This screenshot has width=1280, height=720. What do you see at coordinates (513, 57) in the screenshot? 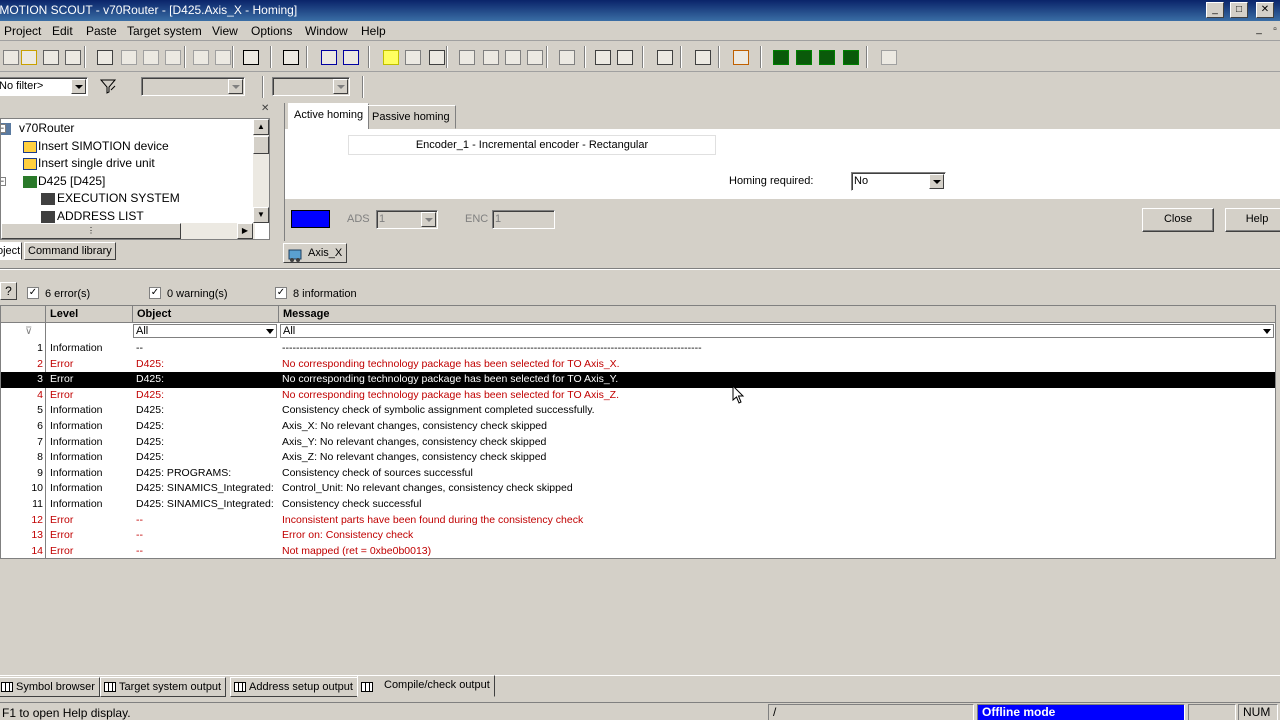
I see `upload-icon` at bounding box center [513, 57].